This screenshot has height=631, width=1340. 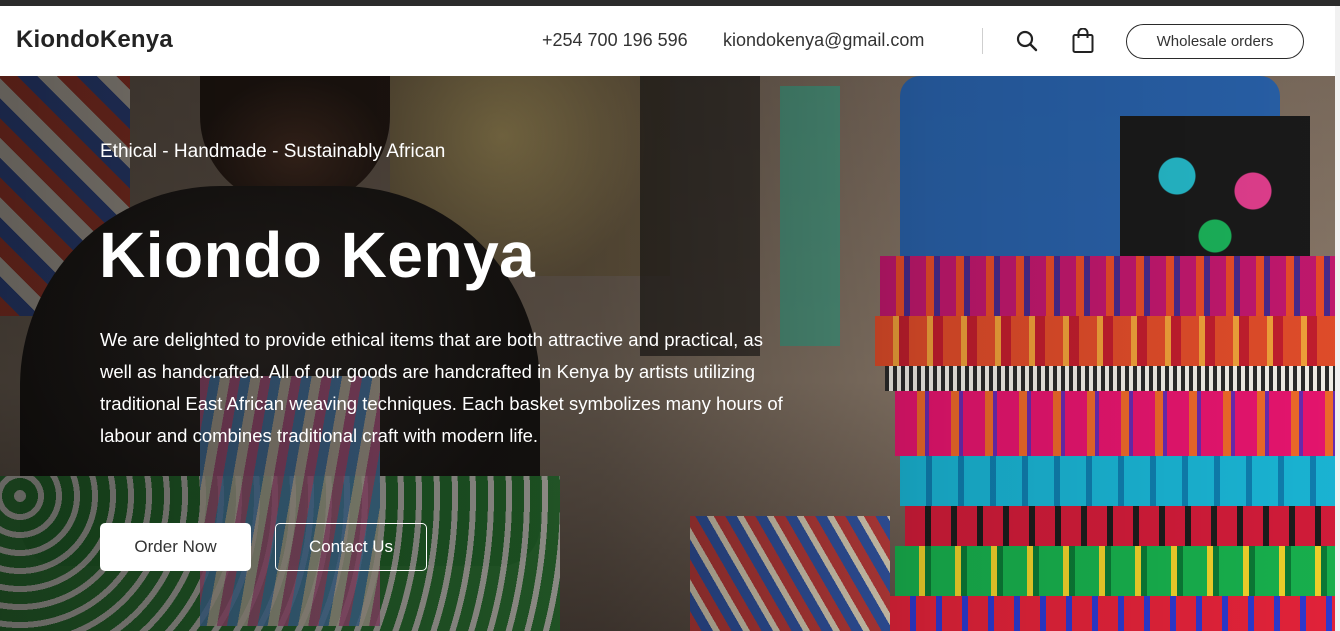 I want to click on order-now-button: Order Now, so click(x=175, y=547).